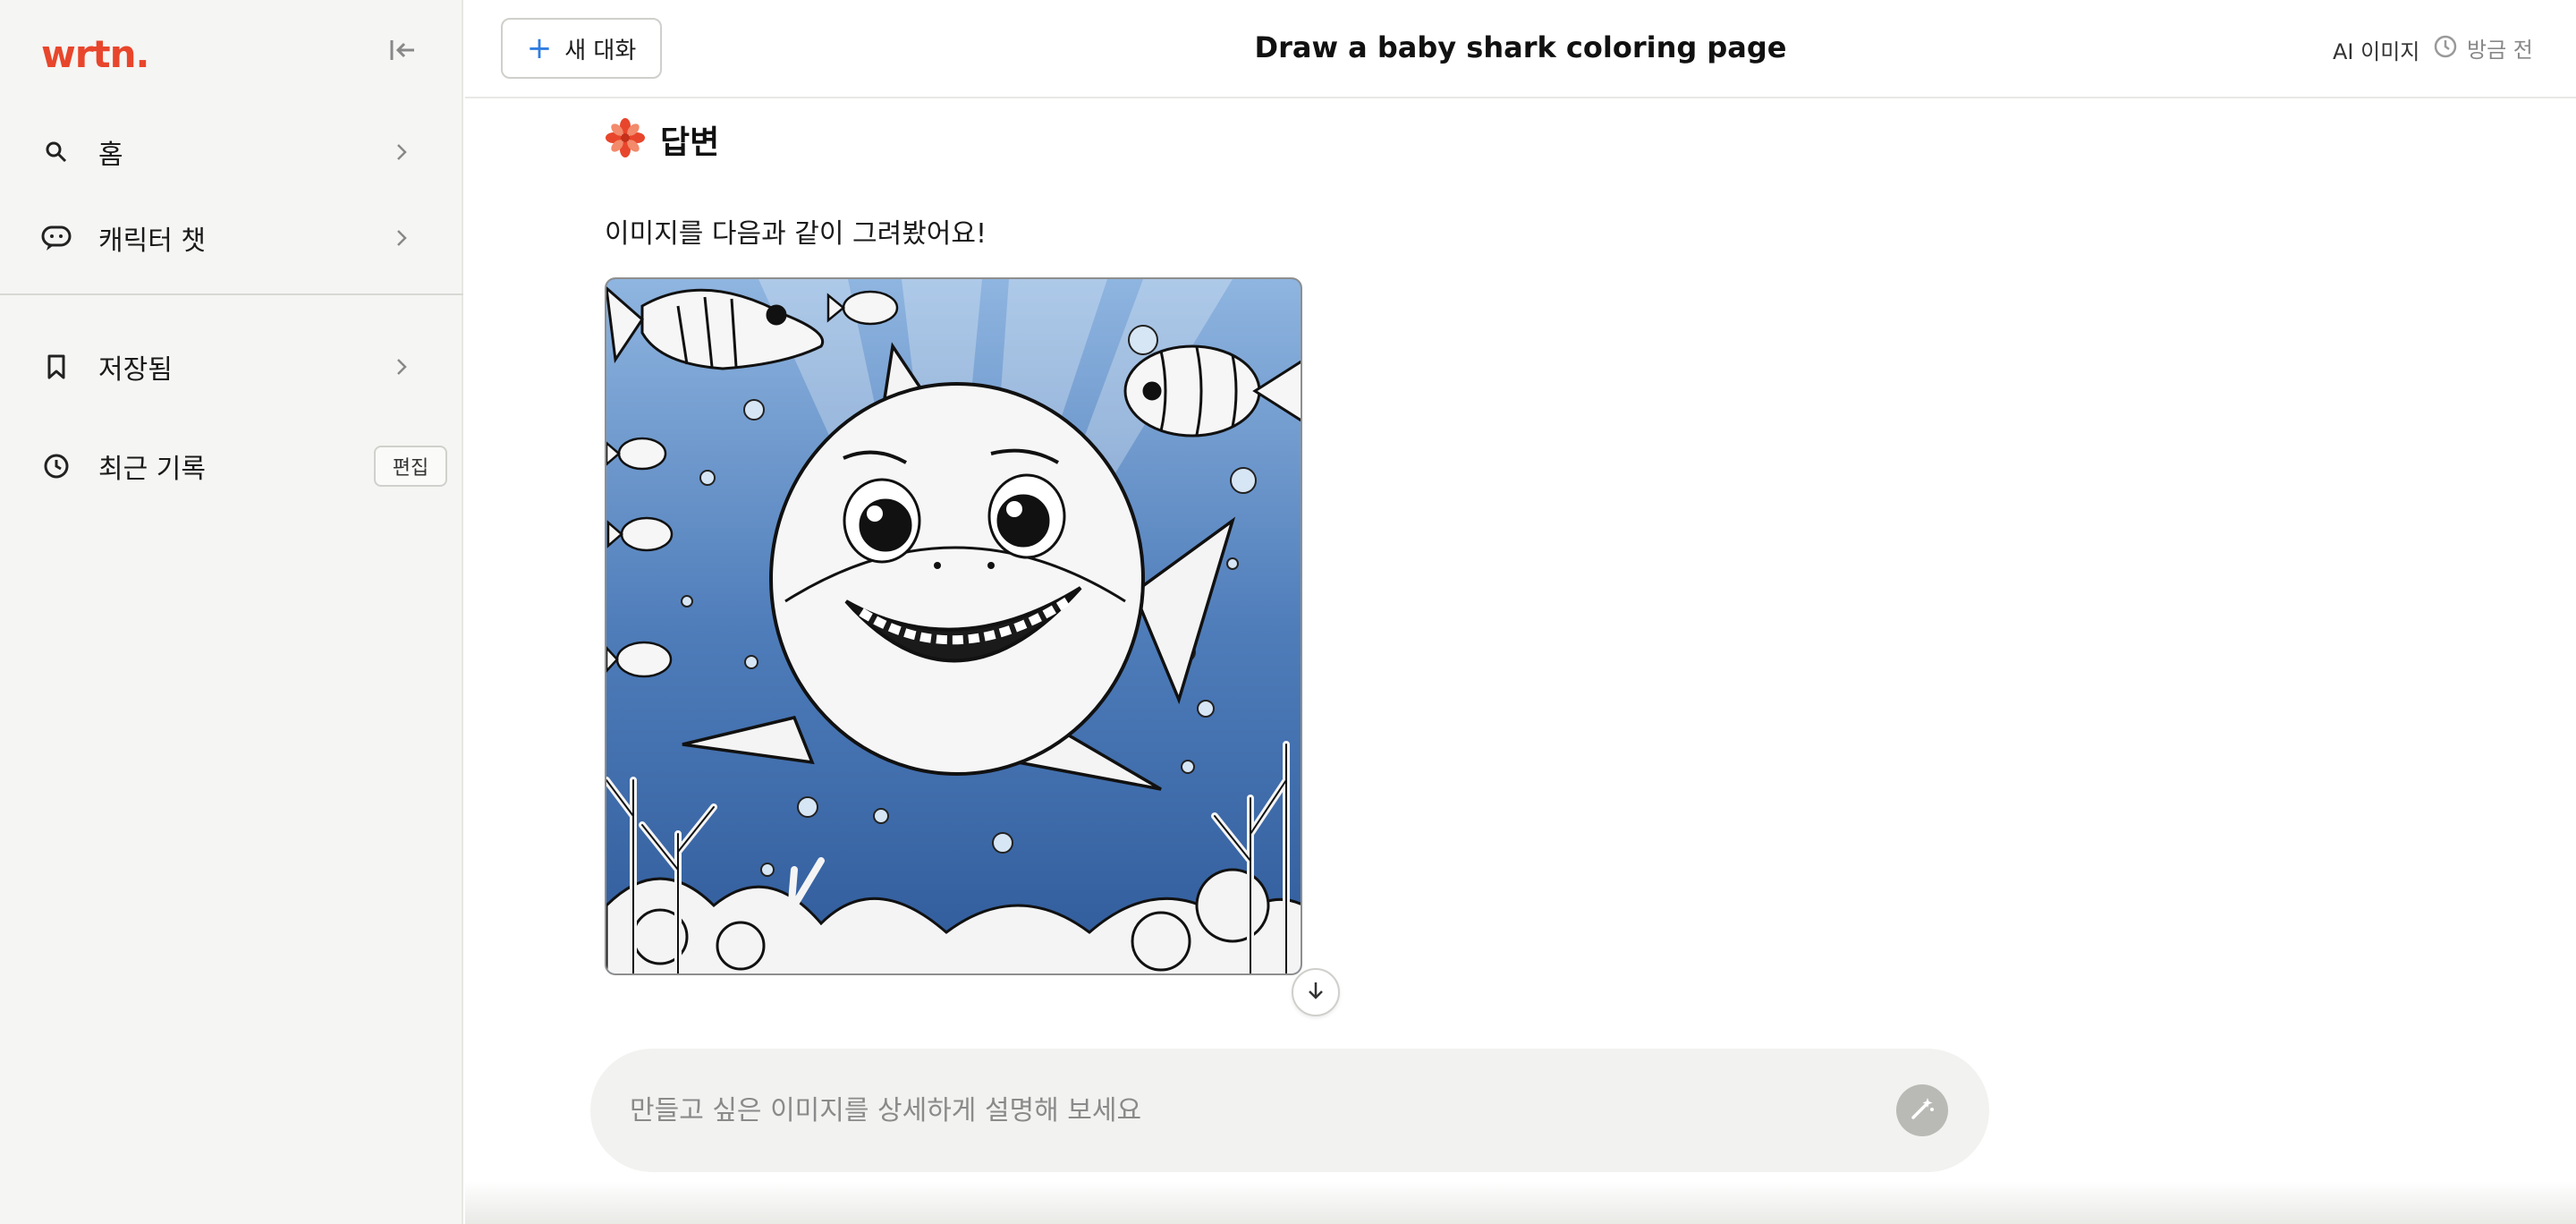 The height and width of the screenshot is (1224, 2576). I want to click on generate-button, so click(1922, 1110).